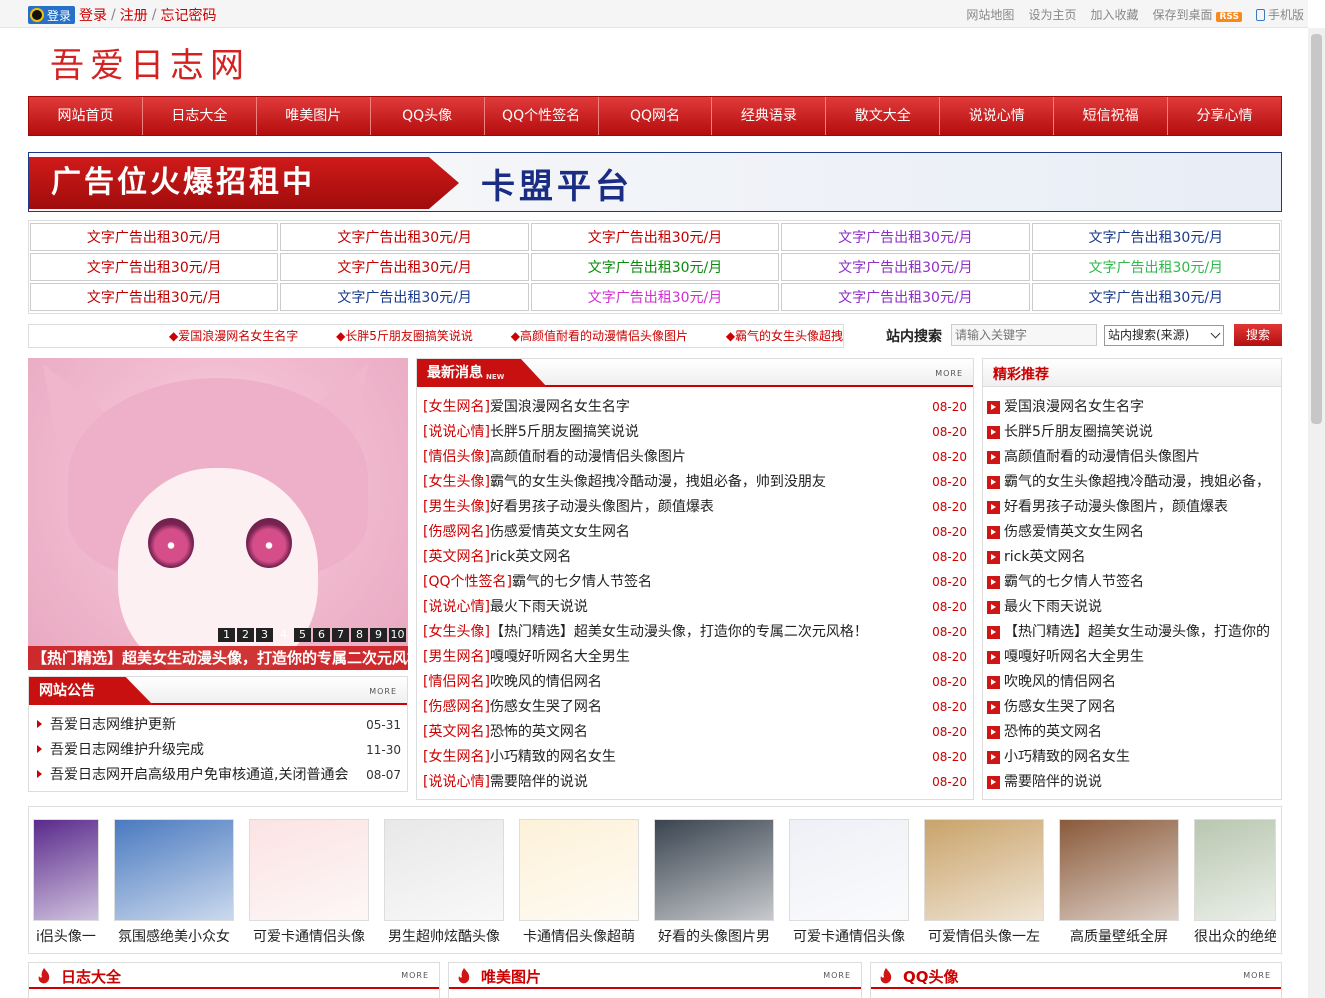 The image size is (1325, 998). Describe the element at coordinates (86, 116) in the screenshot. I see `nav-home: 网站首页` at that location.